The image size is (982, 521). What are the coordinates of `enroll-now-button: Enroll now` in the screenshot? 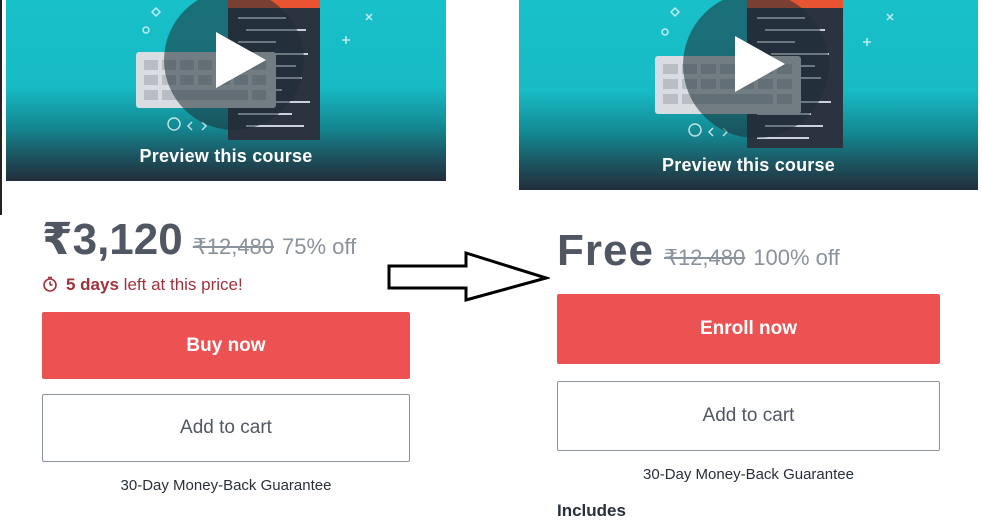 It's located at (748, 329).